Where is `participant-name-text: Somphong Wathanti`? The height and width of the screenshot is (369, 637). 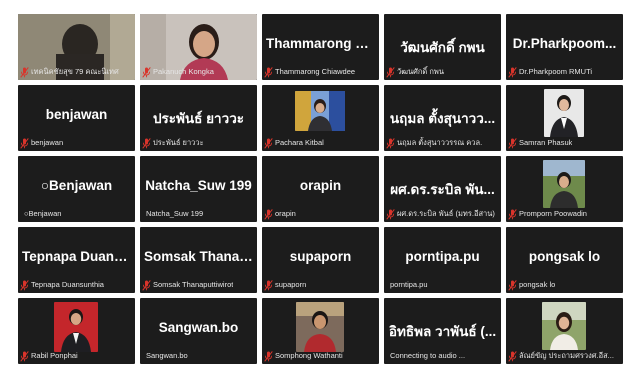 participant-name-text: Somphong Wathanti is located at coordinates (309, 355).